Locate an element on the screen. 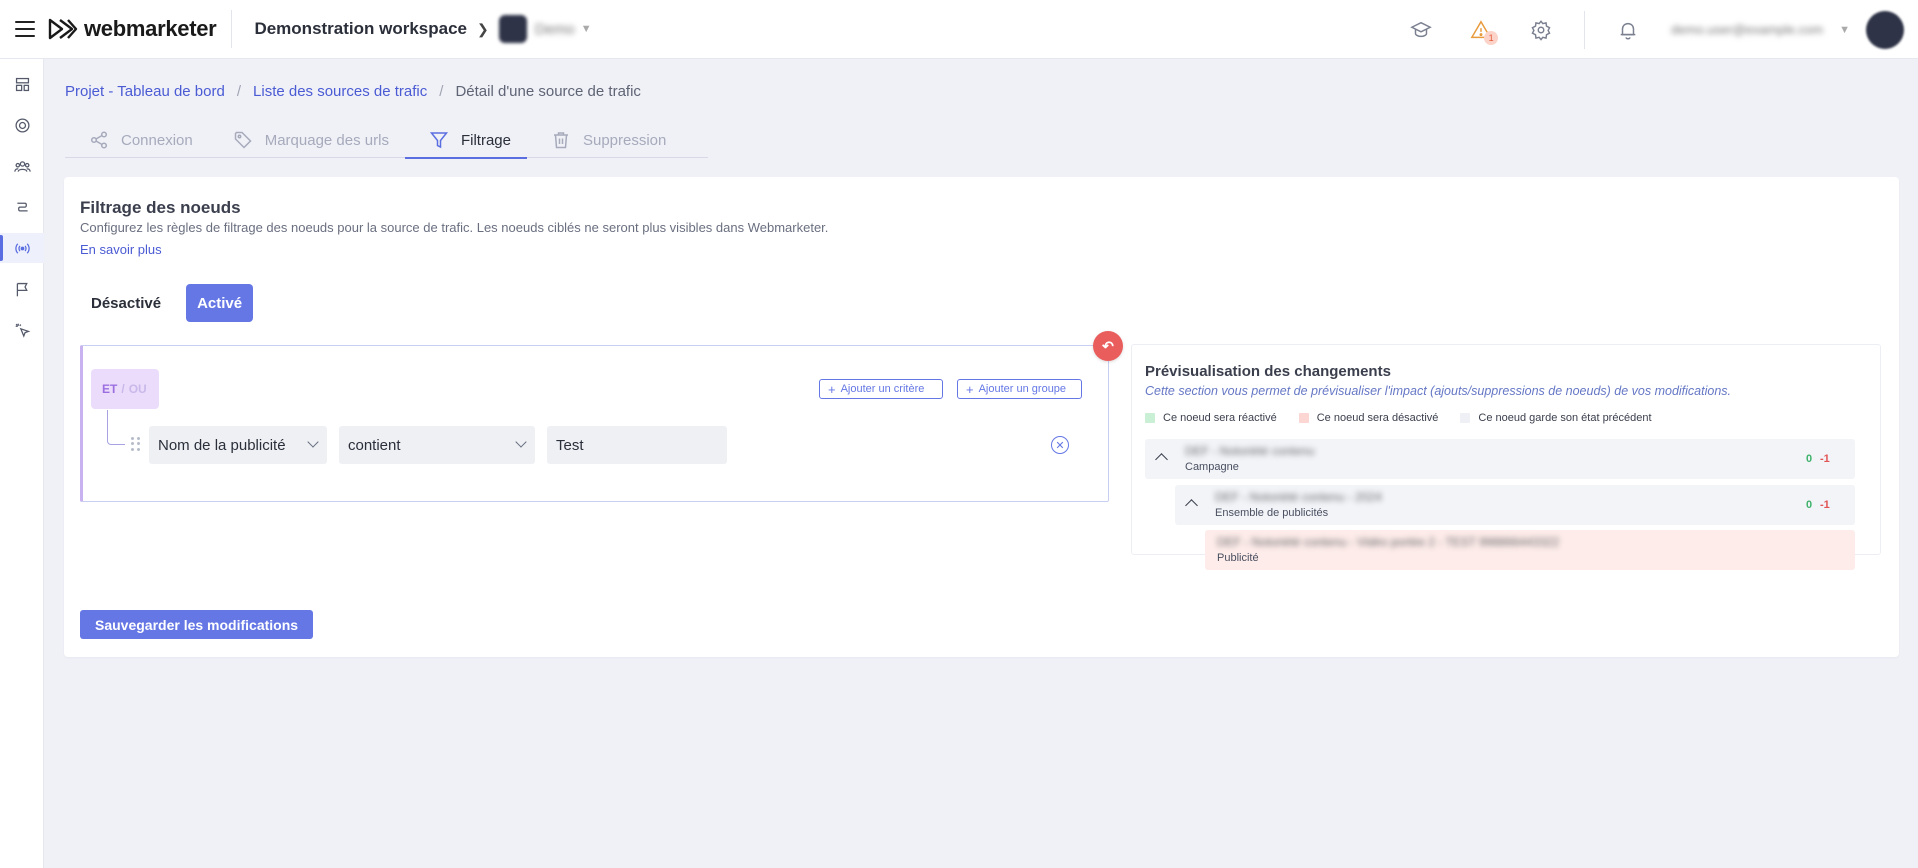 This screenshot has height=868, width=1918. chevron-down-icon is located at coordinates (521, 442).